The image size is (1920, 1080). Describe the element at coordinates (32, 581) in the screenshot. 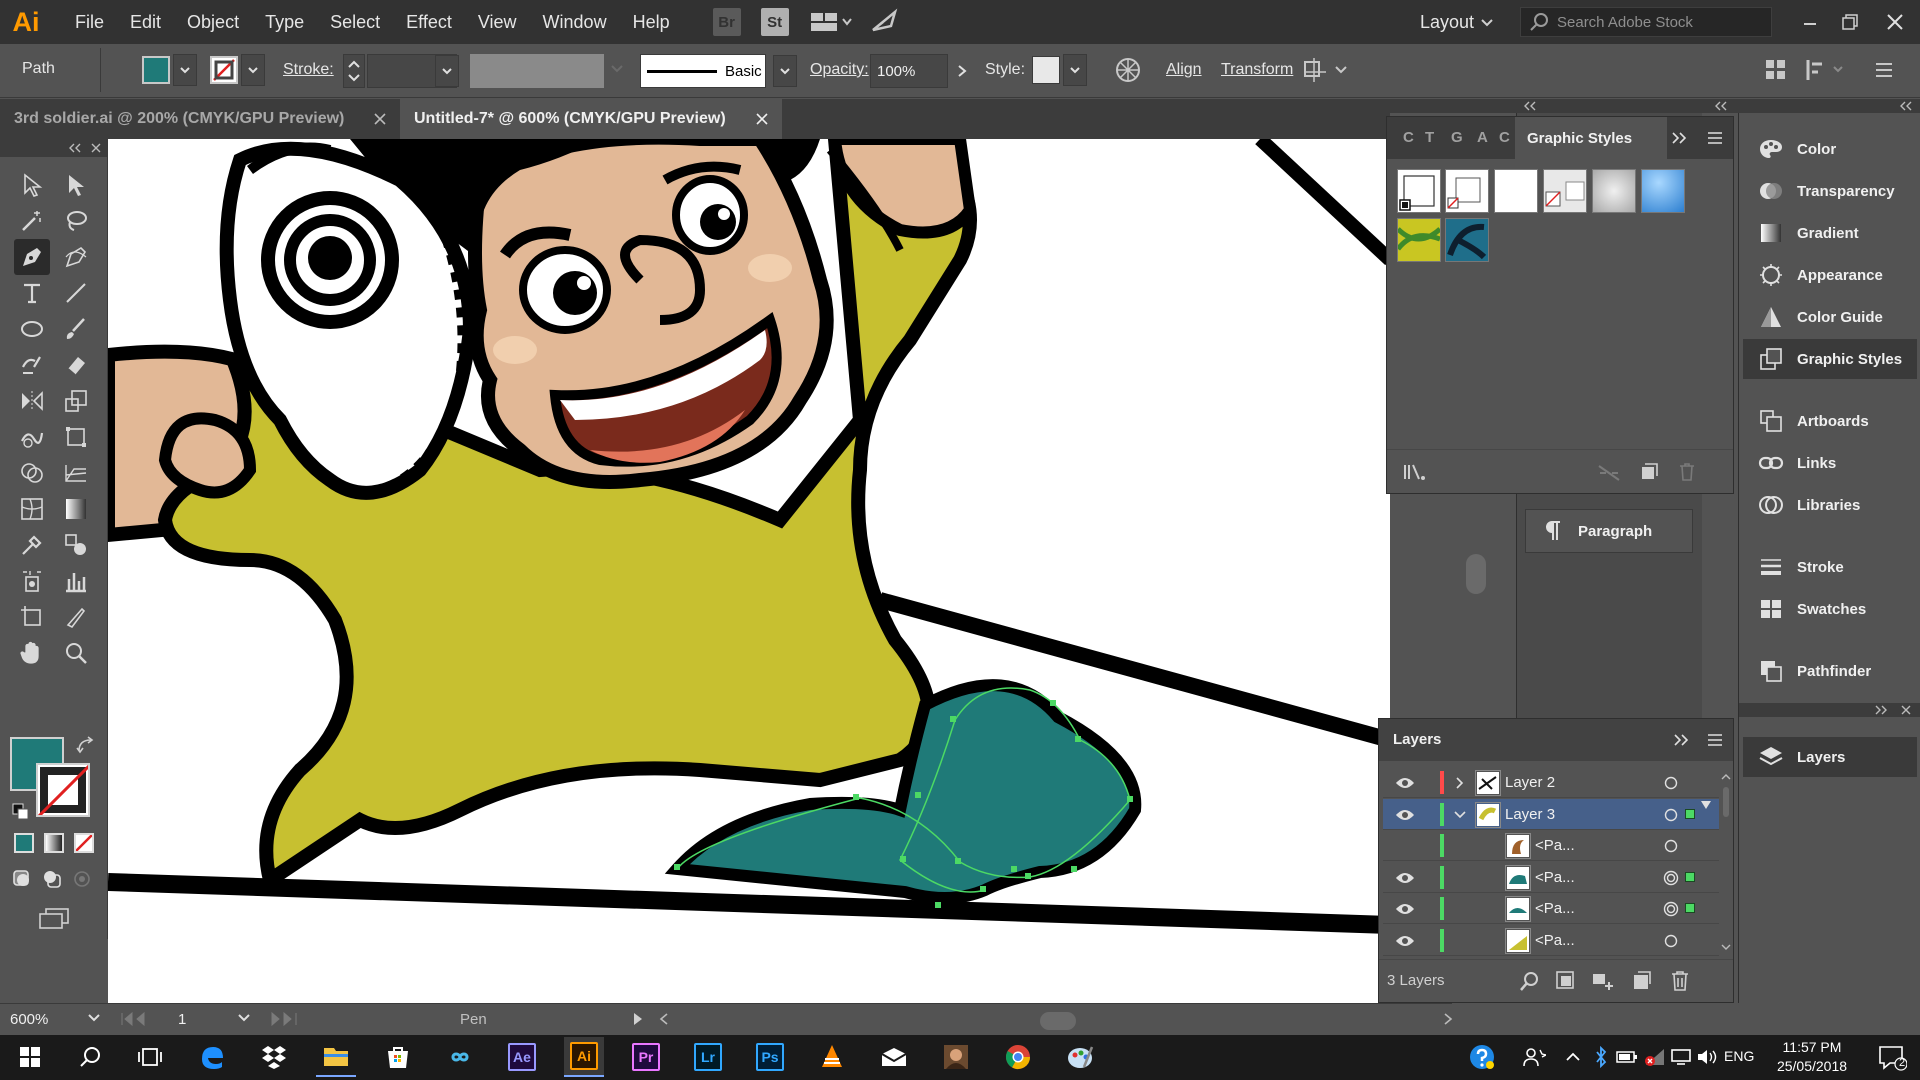

I see `symbol-sprayer-tool-icon` at that location.